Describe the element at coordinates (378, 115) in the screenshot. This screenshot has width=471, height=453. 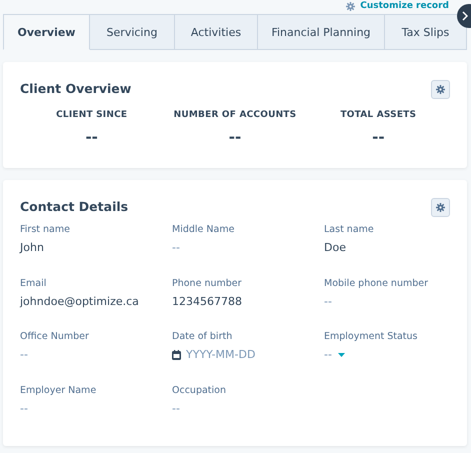
I see `stat-label: TOTAL ASSETS` at that location.